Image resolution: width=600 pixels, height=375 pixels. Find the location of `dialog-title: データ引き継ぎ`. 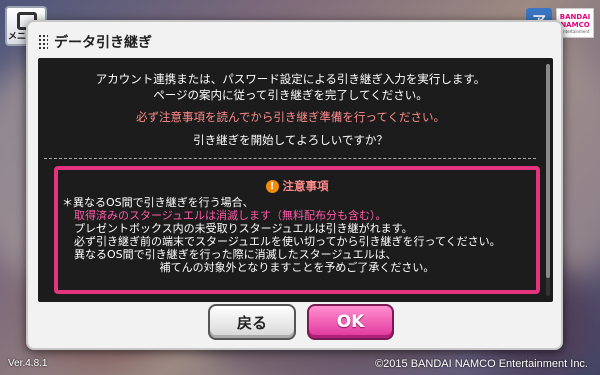

dialog-title: データ引き継ぎ is located at coordinates (103, 43).